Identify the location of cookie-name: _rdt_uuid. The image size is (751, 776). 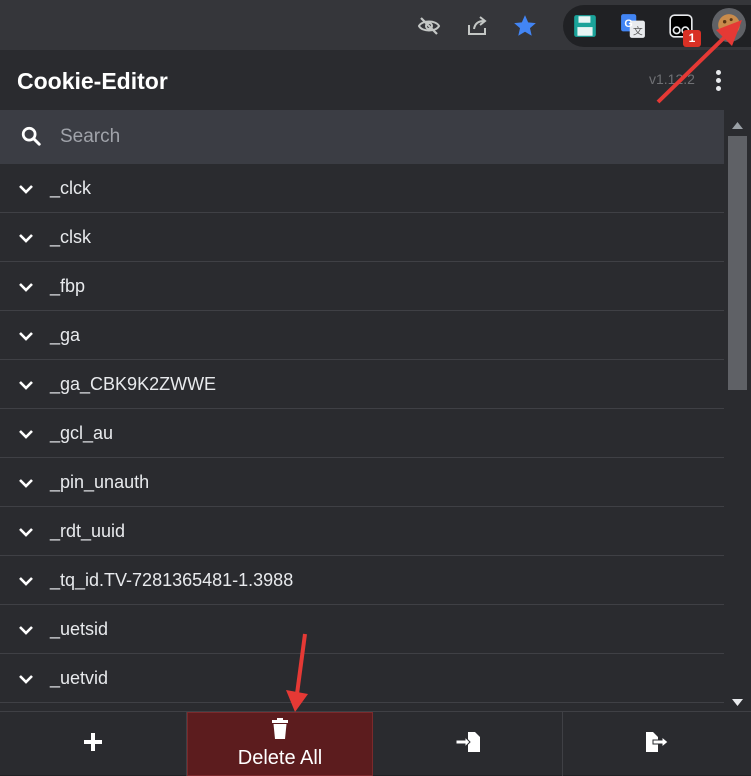
(88, 531).